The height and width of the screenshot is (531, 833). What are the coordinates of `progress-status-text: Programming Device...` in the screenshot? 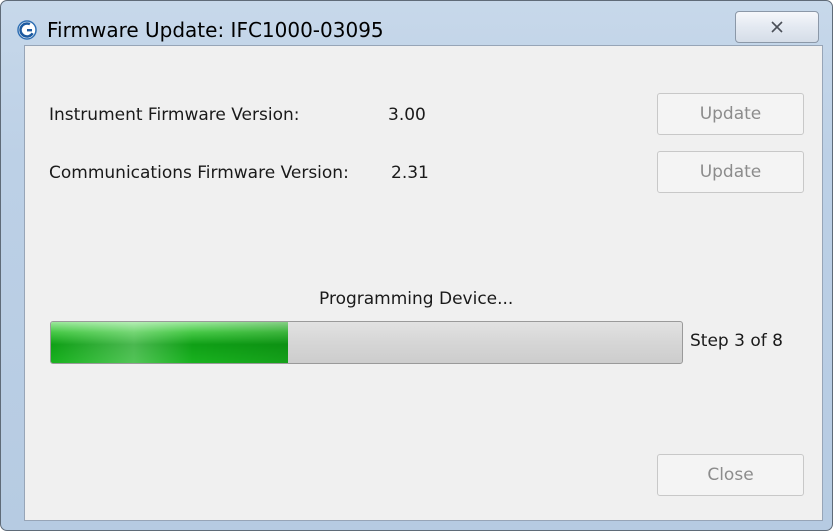 It's located at (416, 299).